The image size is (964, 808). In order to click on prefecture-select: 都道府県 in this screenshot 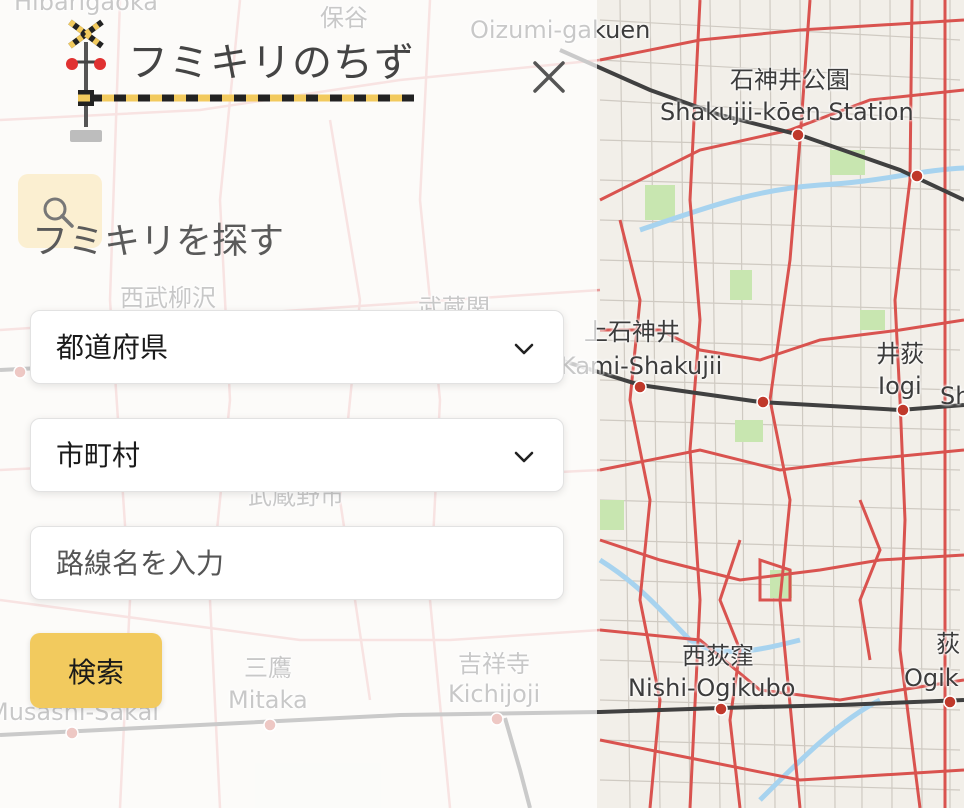, I will do `click(297, 347)`.